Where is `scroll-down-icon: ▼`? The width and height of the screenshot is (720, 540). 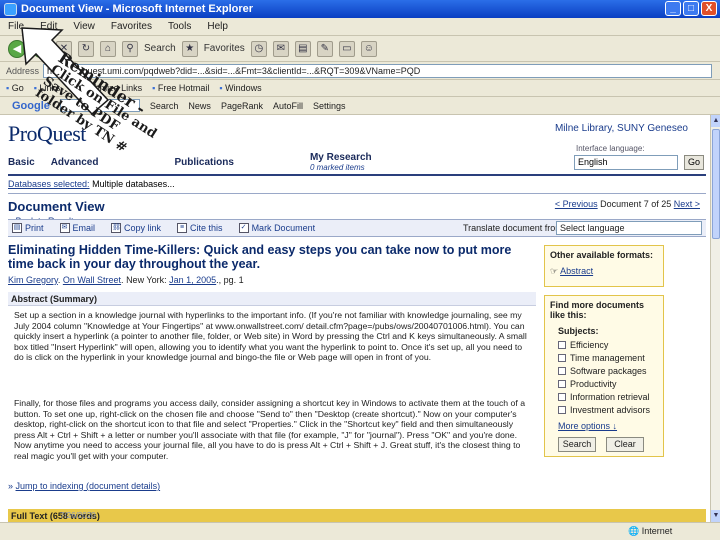
scroll-down-icon: ▼ is located at coordinates (715, 516).